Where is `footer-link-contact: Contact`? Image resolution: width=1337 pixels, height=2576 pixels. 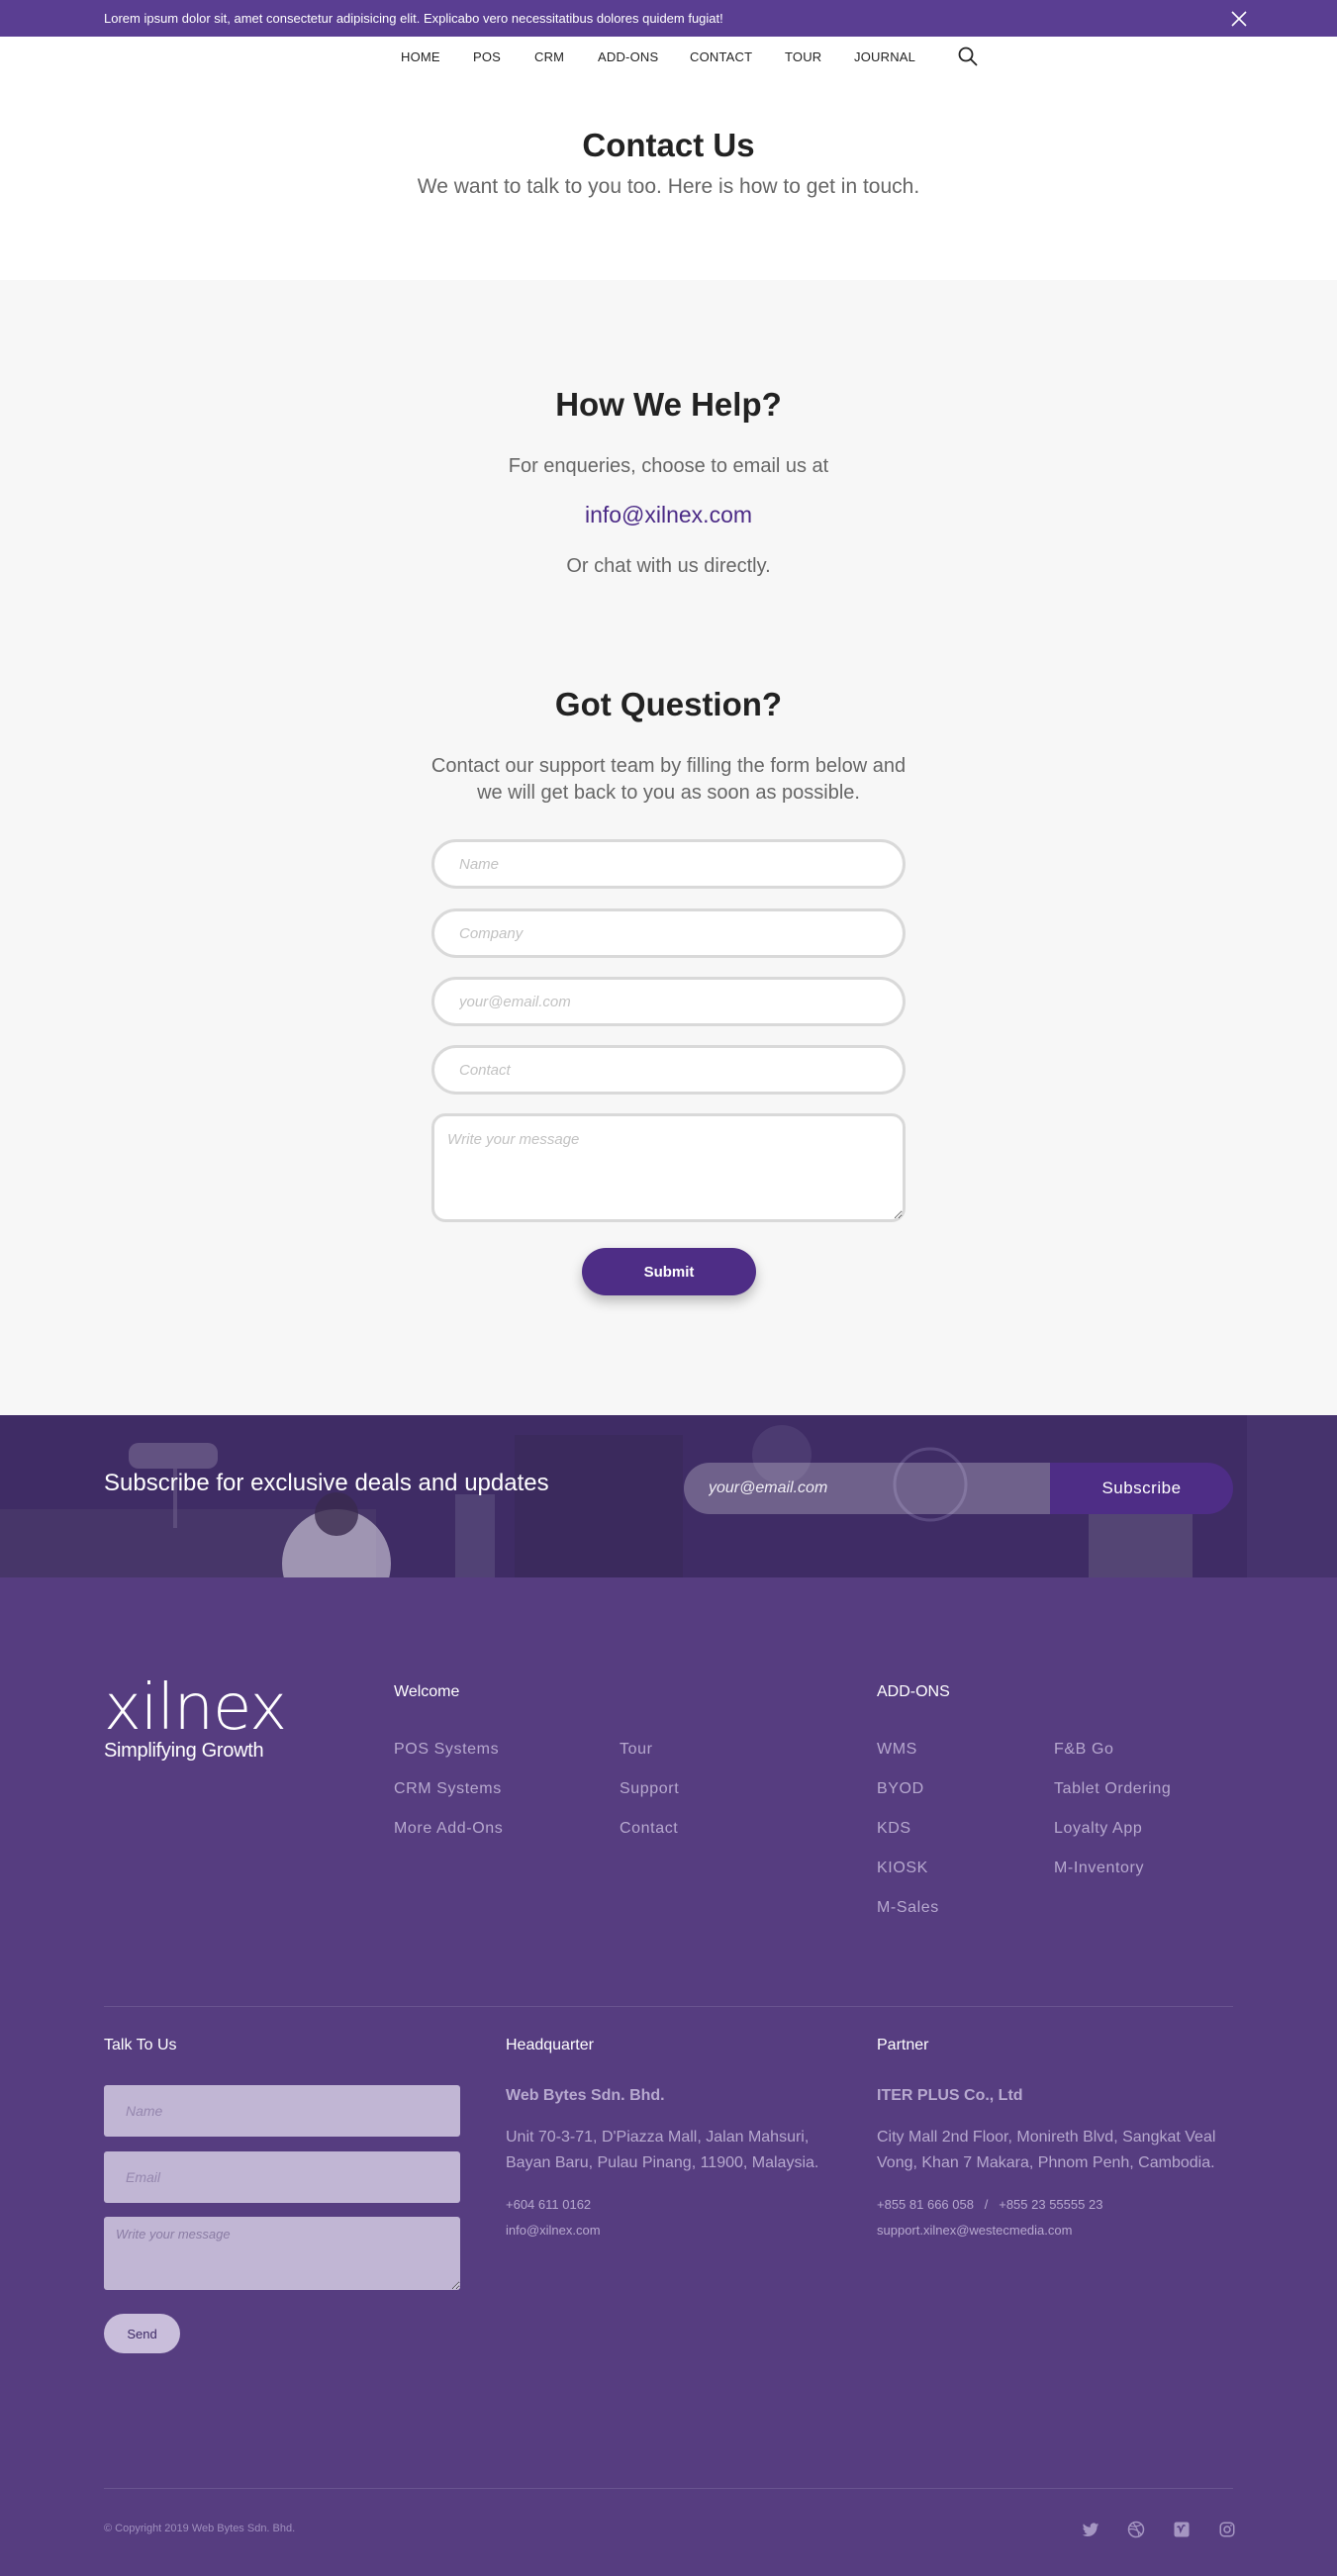 footer-link-contact: Contact is located at coordinates (649, 1829).